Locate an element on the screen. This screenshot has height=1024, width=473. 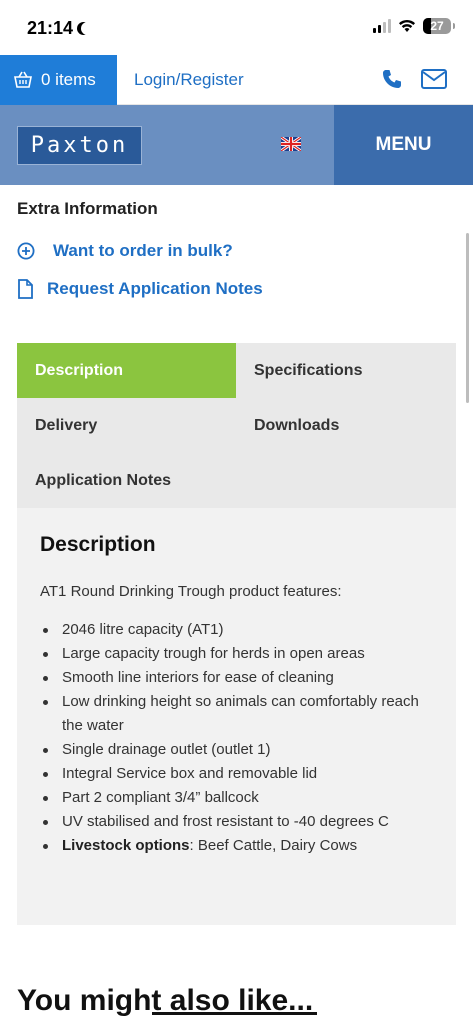
order-in-bulk-link: Want to order in bulk? is located at coordinates (125, 251).